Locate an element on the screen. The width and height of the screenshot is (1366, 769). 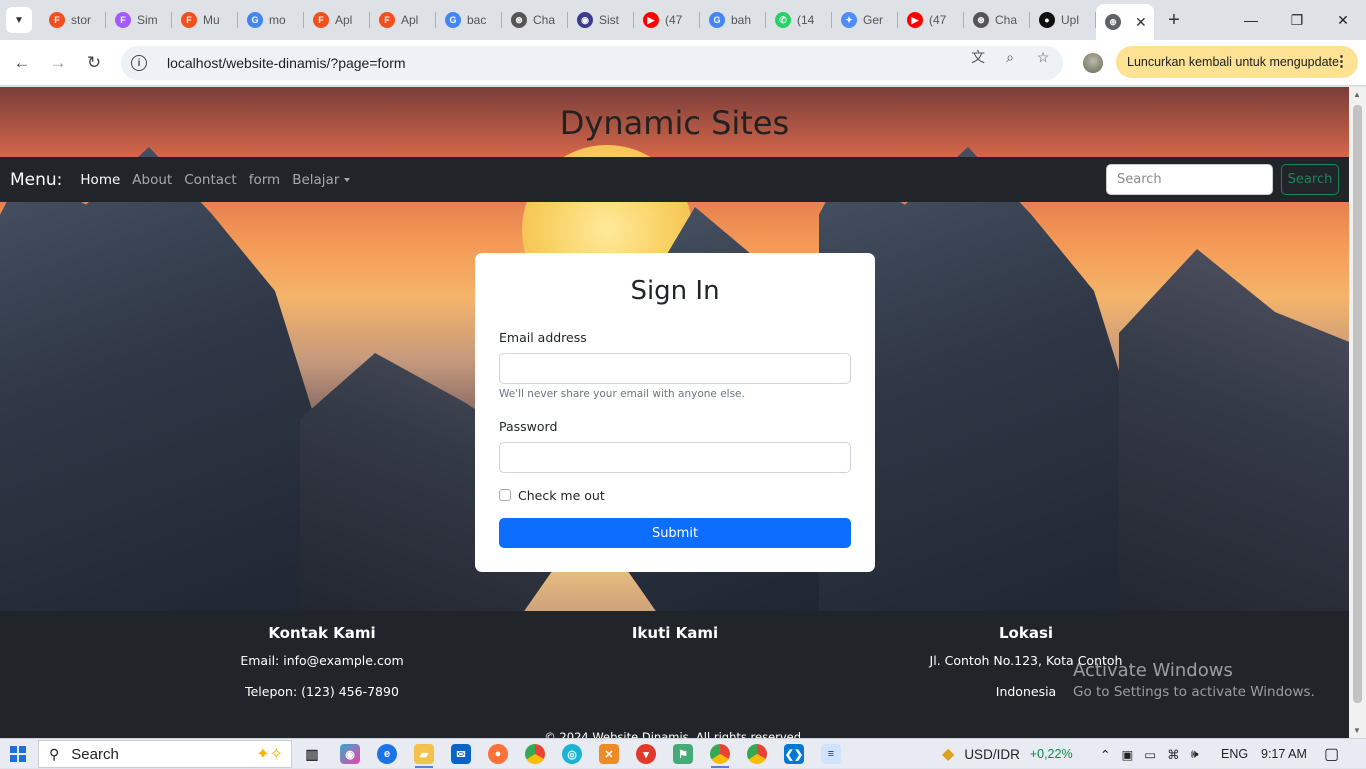
translate-icon: 文 is located at coordinates (978, 57).